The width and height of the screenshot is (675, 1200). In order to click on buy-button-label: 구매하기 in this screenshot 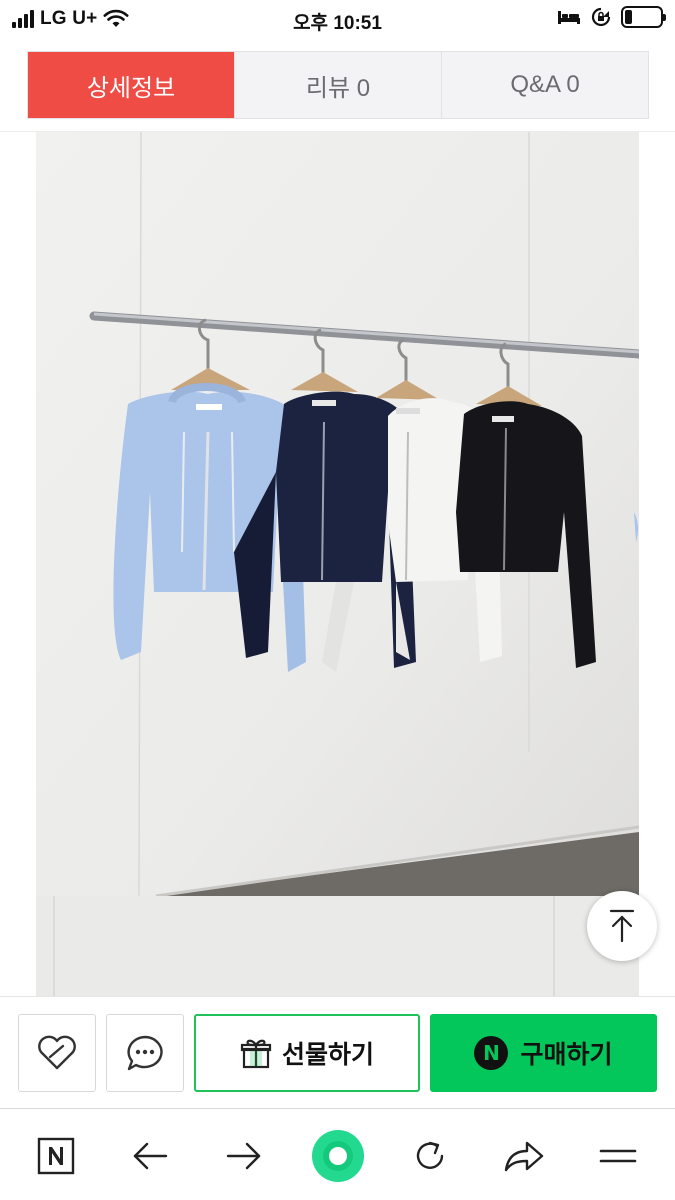, I will do `click(566, 1055)`.